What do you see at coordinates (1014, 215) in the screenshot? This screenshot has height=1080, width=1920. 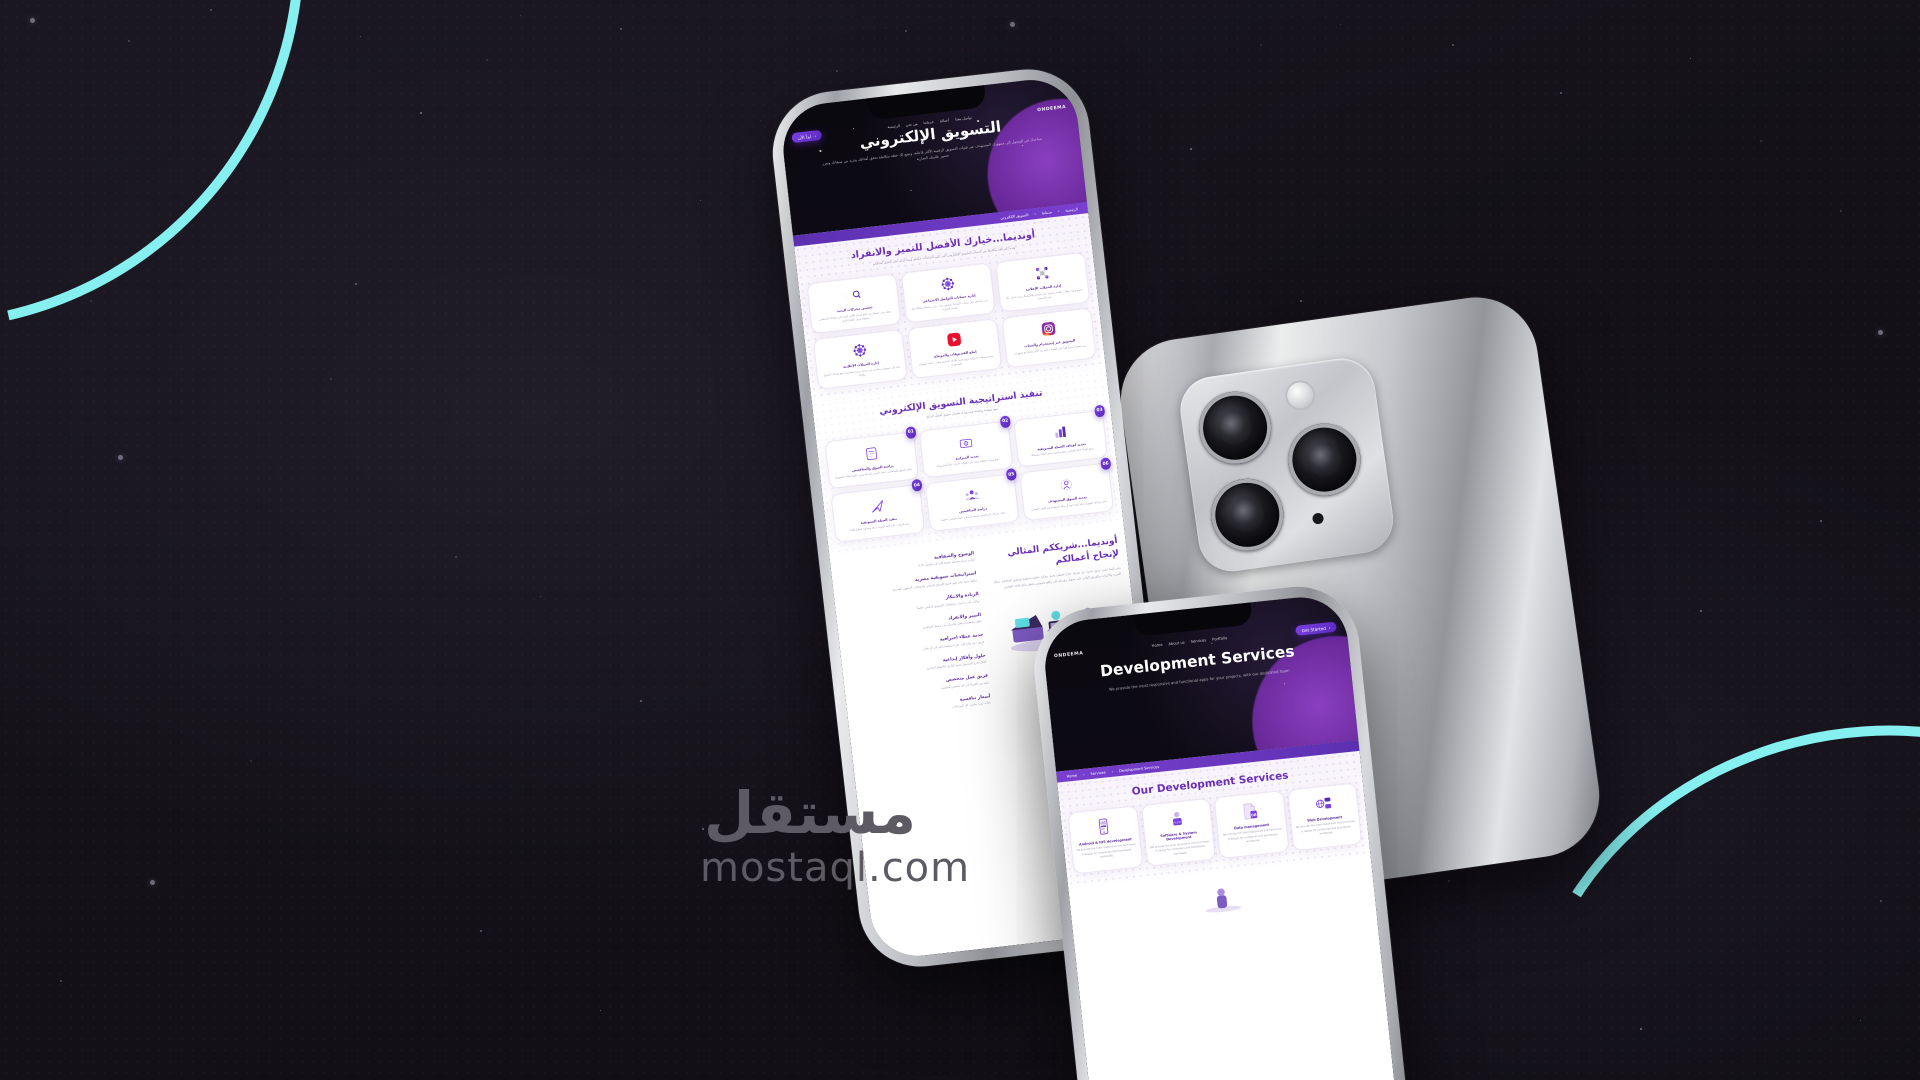 I see `breadcrumb-item: التسويق الإلكتروني` at bounding box center [1014, 215].